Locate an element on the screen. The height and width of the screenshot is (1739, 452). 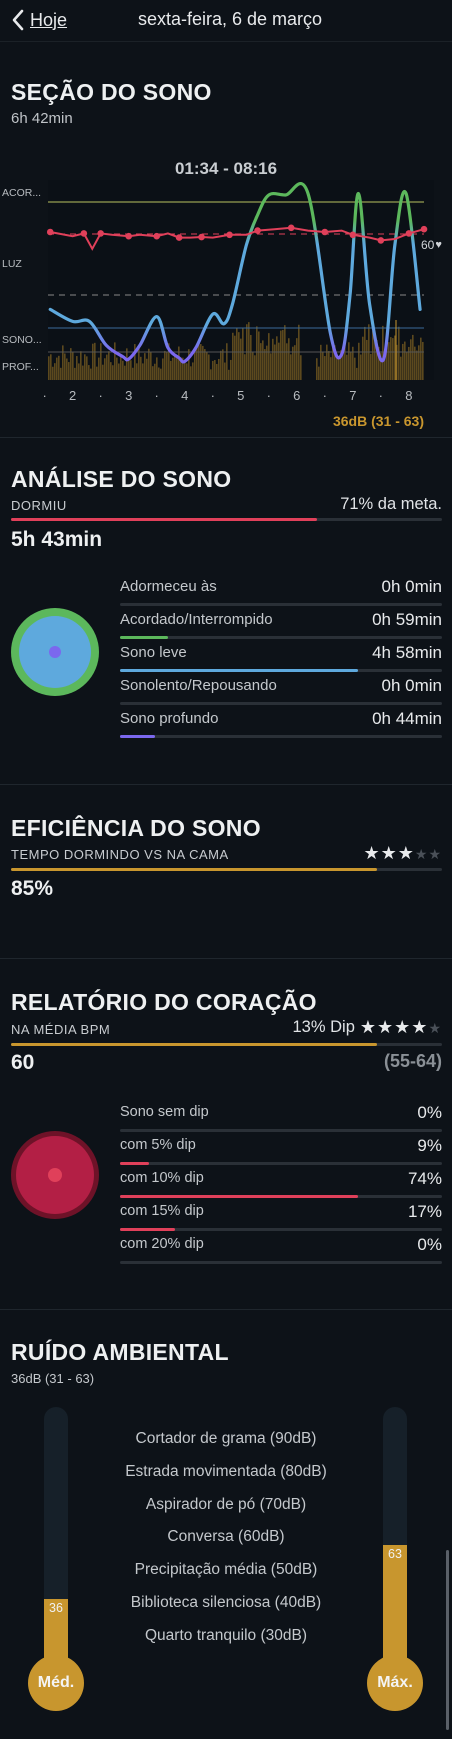
analysis-row-value: 0h 59min is located at coordinates (407, 619).